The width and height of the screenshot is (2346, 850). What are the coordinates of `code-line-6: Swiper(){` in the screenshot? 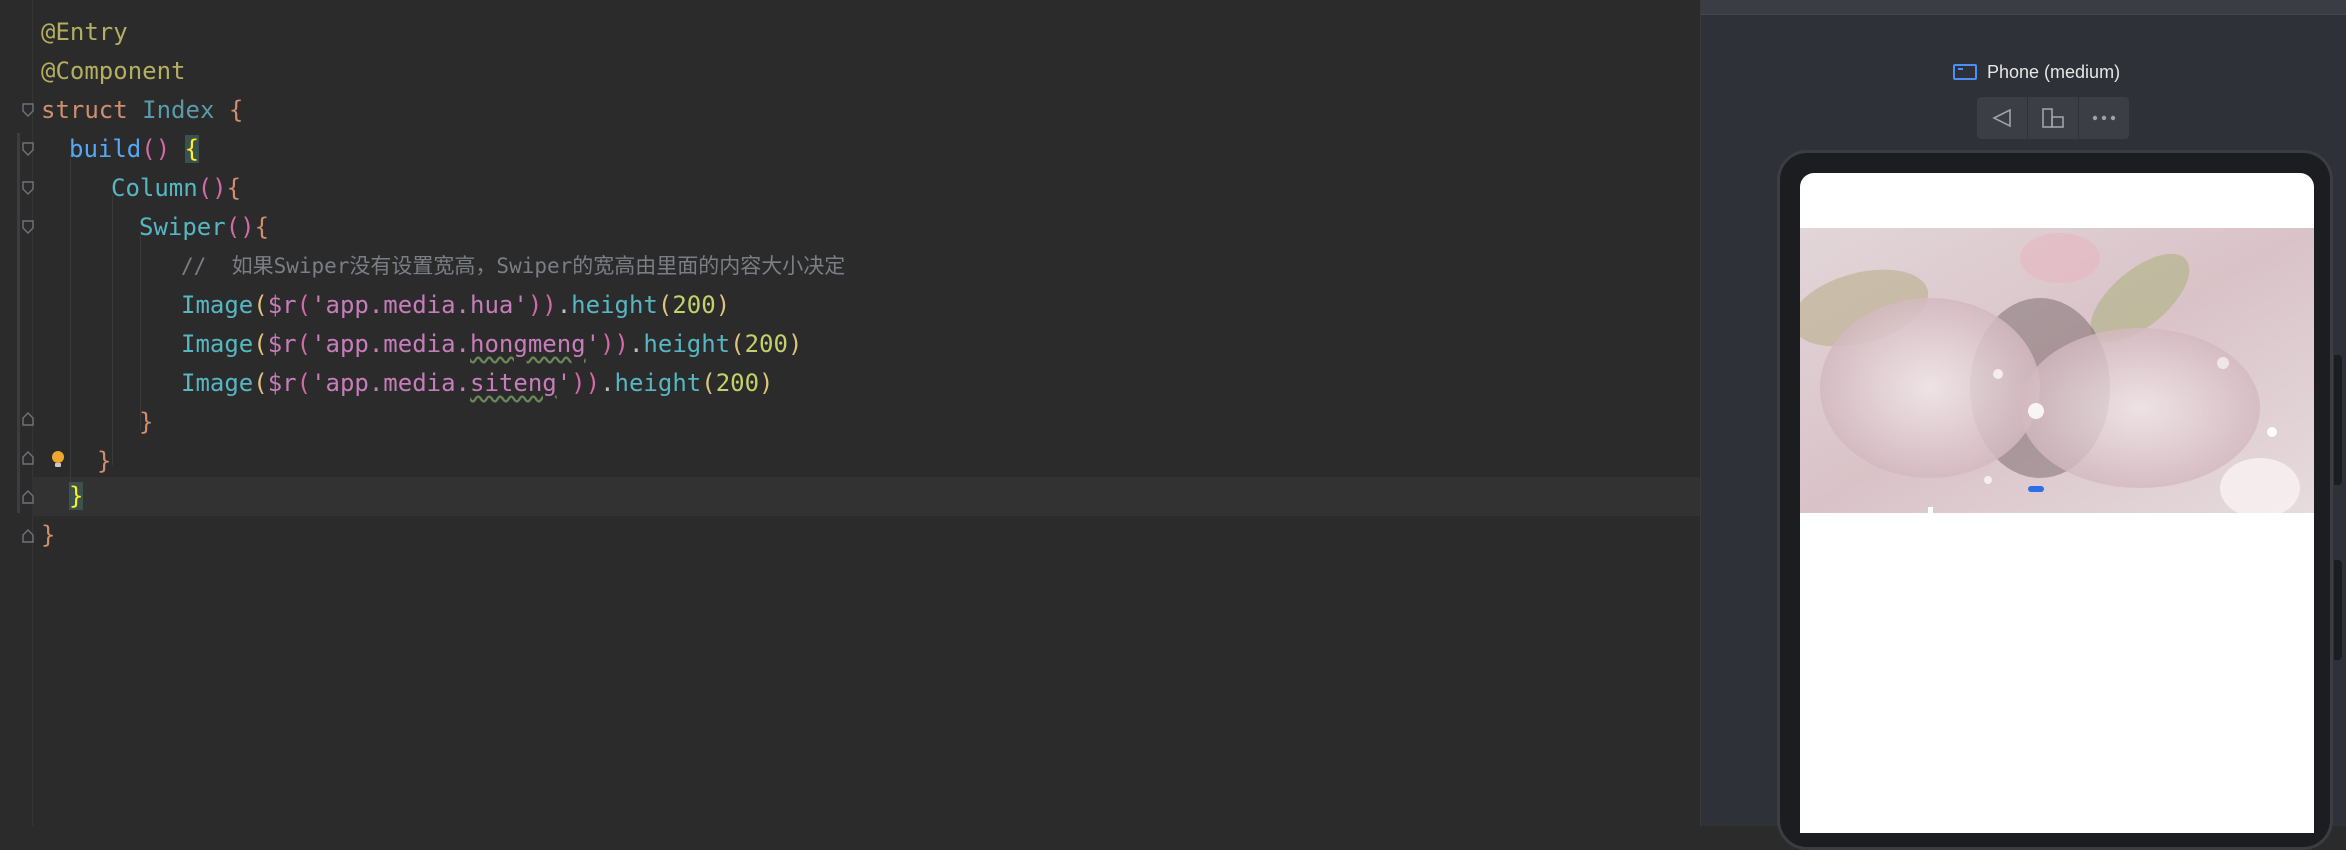 It's located at (204, 227).